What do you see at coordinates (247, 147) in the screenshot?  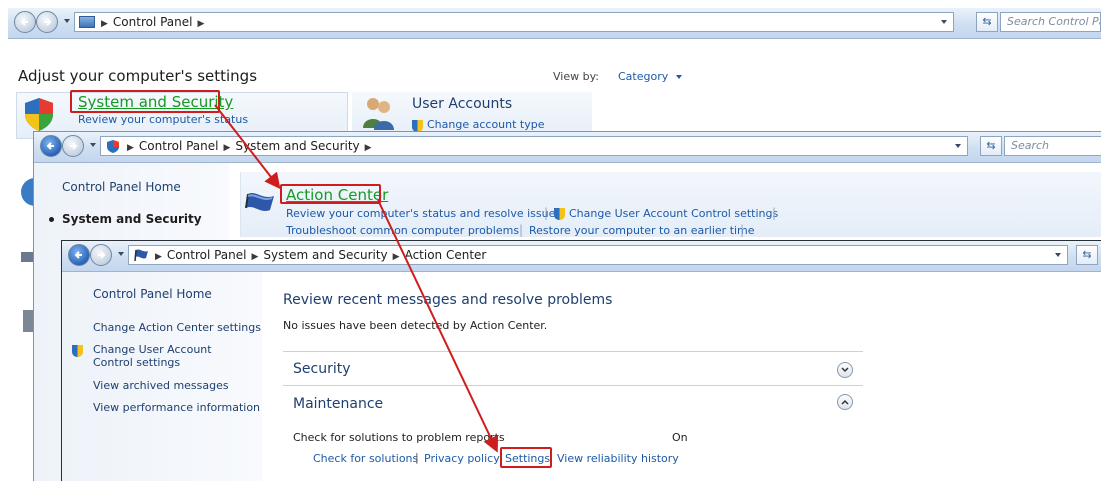 I see `arrow-system-to-action-center` at bounding box center [247, 147].